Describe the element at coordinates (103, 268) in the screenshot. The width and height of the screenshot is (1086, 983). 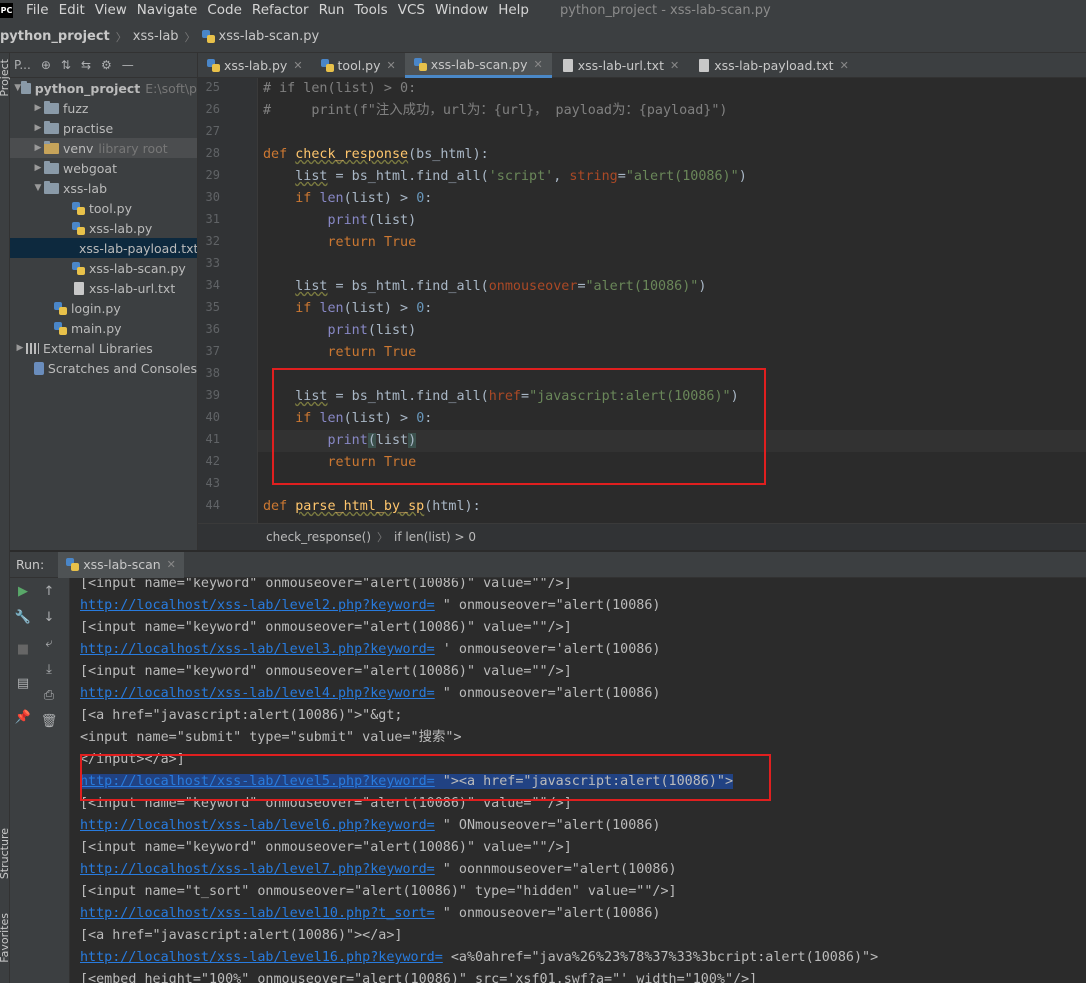
I see `tree-item-xss-lab-scan-py: xss-lab-scan.py` at that location.